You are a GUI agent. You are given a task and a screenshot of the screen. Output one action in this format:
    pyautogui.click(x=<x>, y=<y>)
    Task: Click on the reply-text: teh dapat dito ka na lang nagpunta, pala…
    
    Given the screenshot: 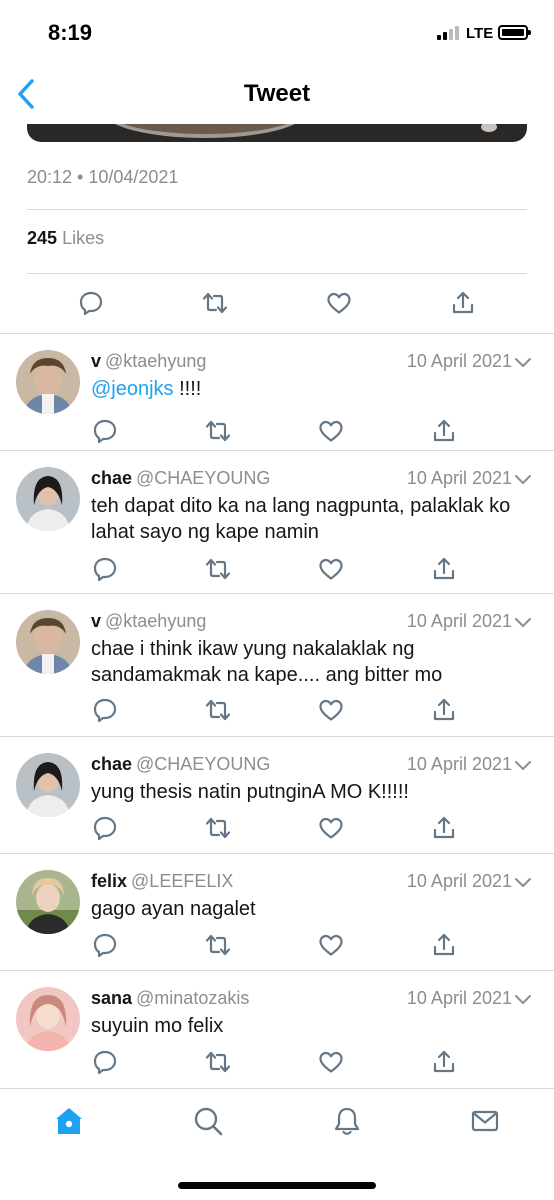 What is the action you would take?
    pyautogui.click(x=301, y=519)
    